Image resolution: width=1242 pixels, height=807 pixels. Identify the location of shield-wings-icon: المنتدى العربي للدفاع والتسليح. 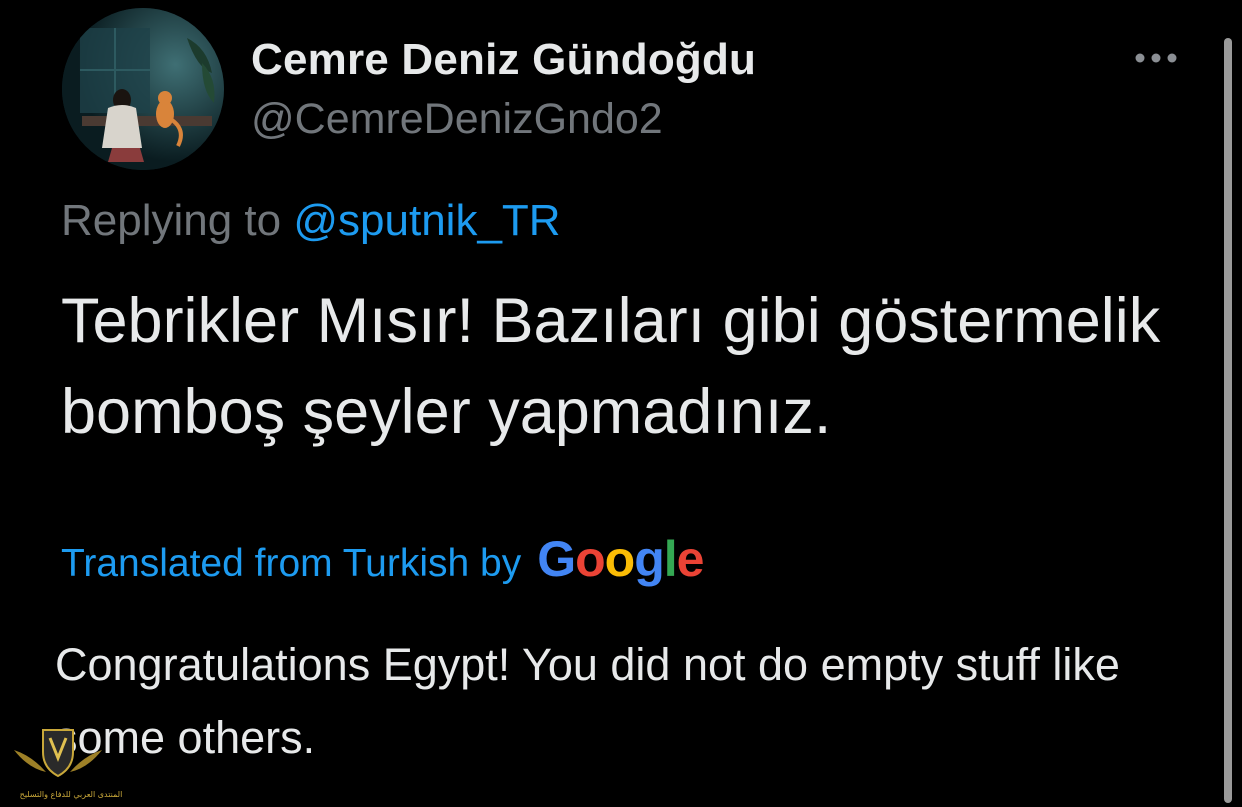
(68, 764).